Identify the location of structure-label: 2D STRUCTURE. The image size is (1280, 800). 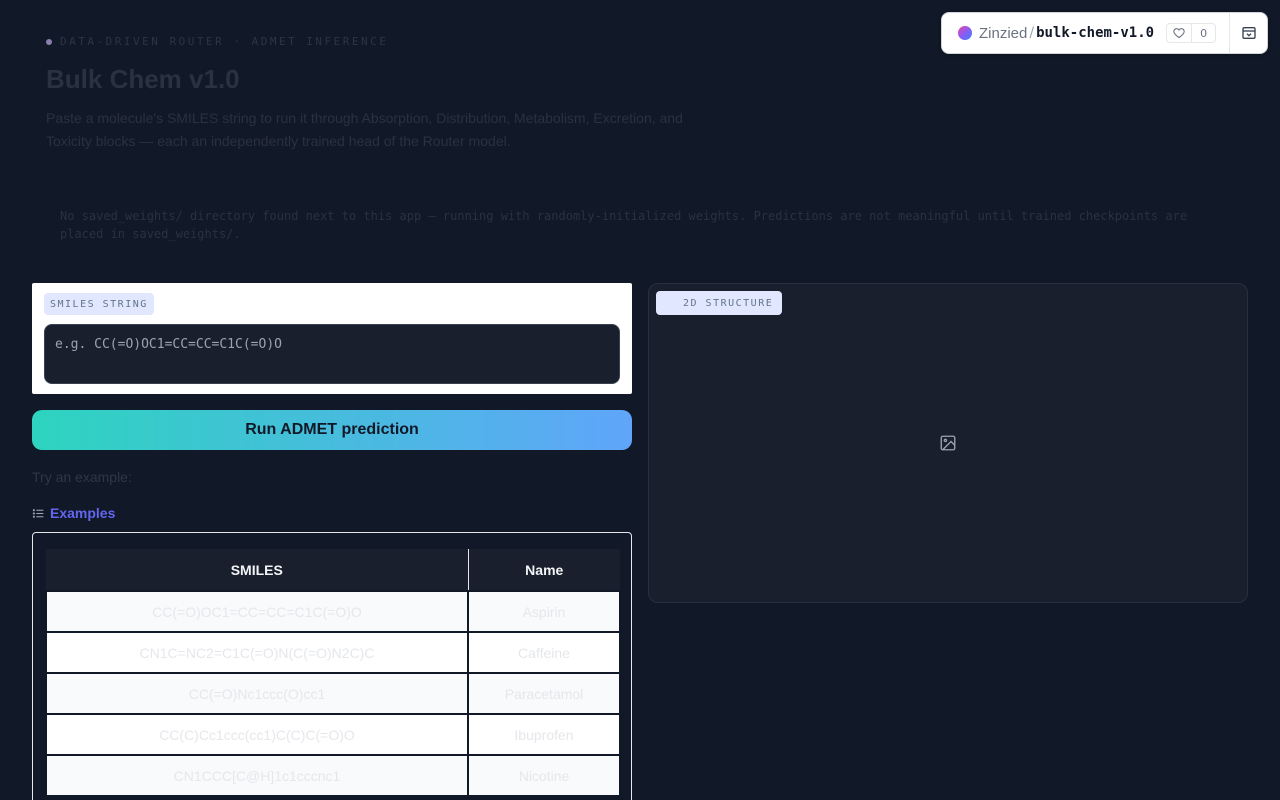
(719, 303).